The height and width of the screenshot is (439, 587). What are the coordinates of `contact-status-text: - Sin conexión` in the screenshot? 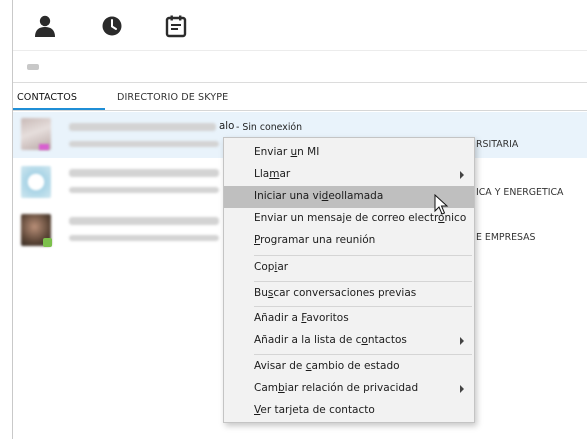 It's located at (269, 127).